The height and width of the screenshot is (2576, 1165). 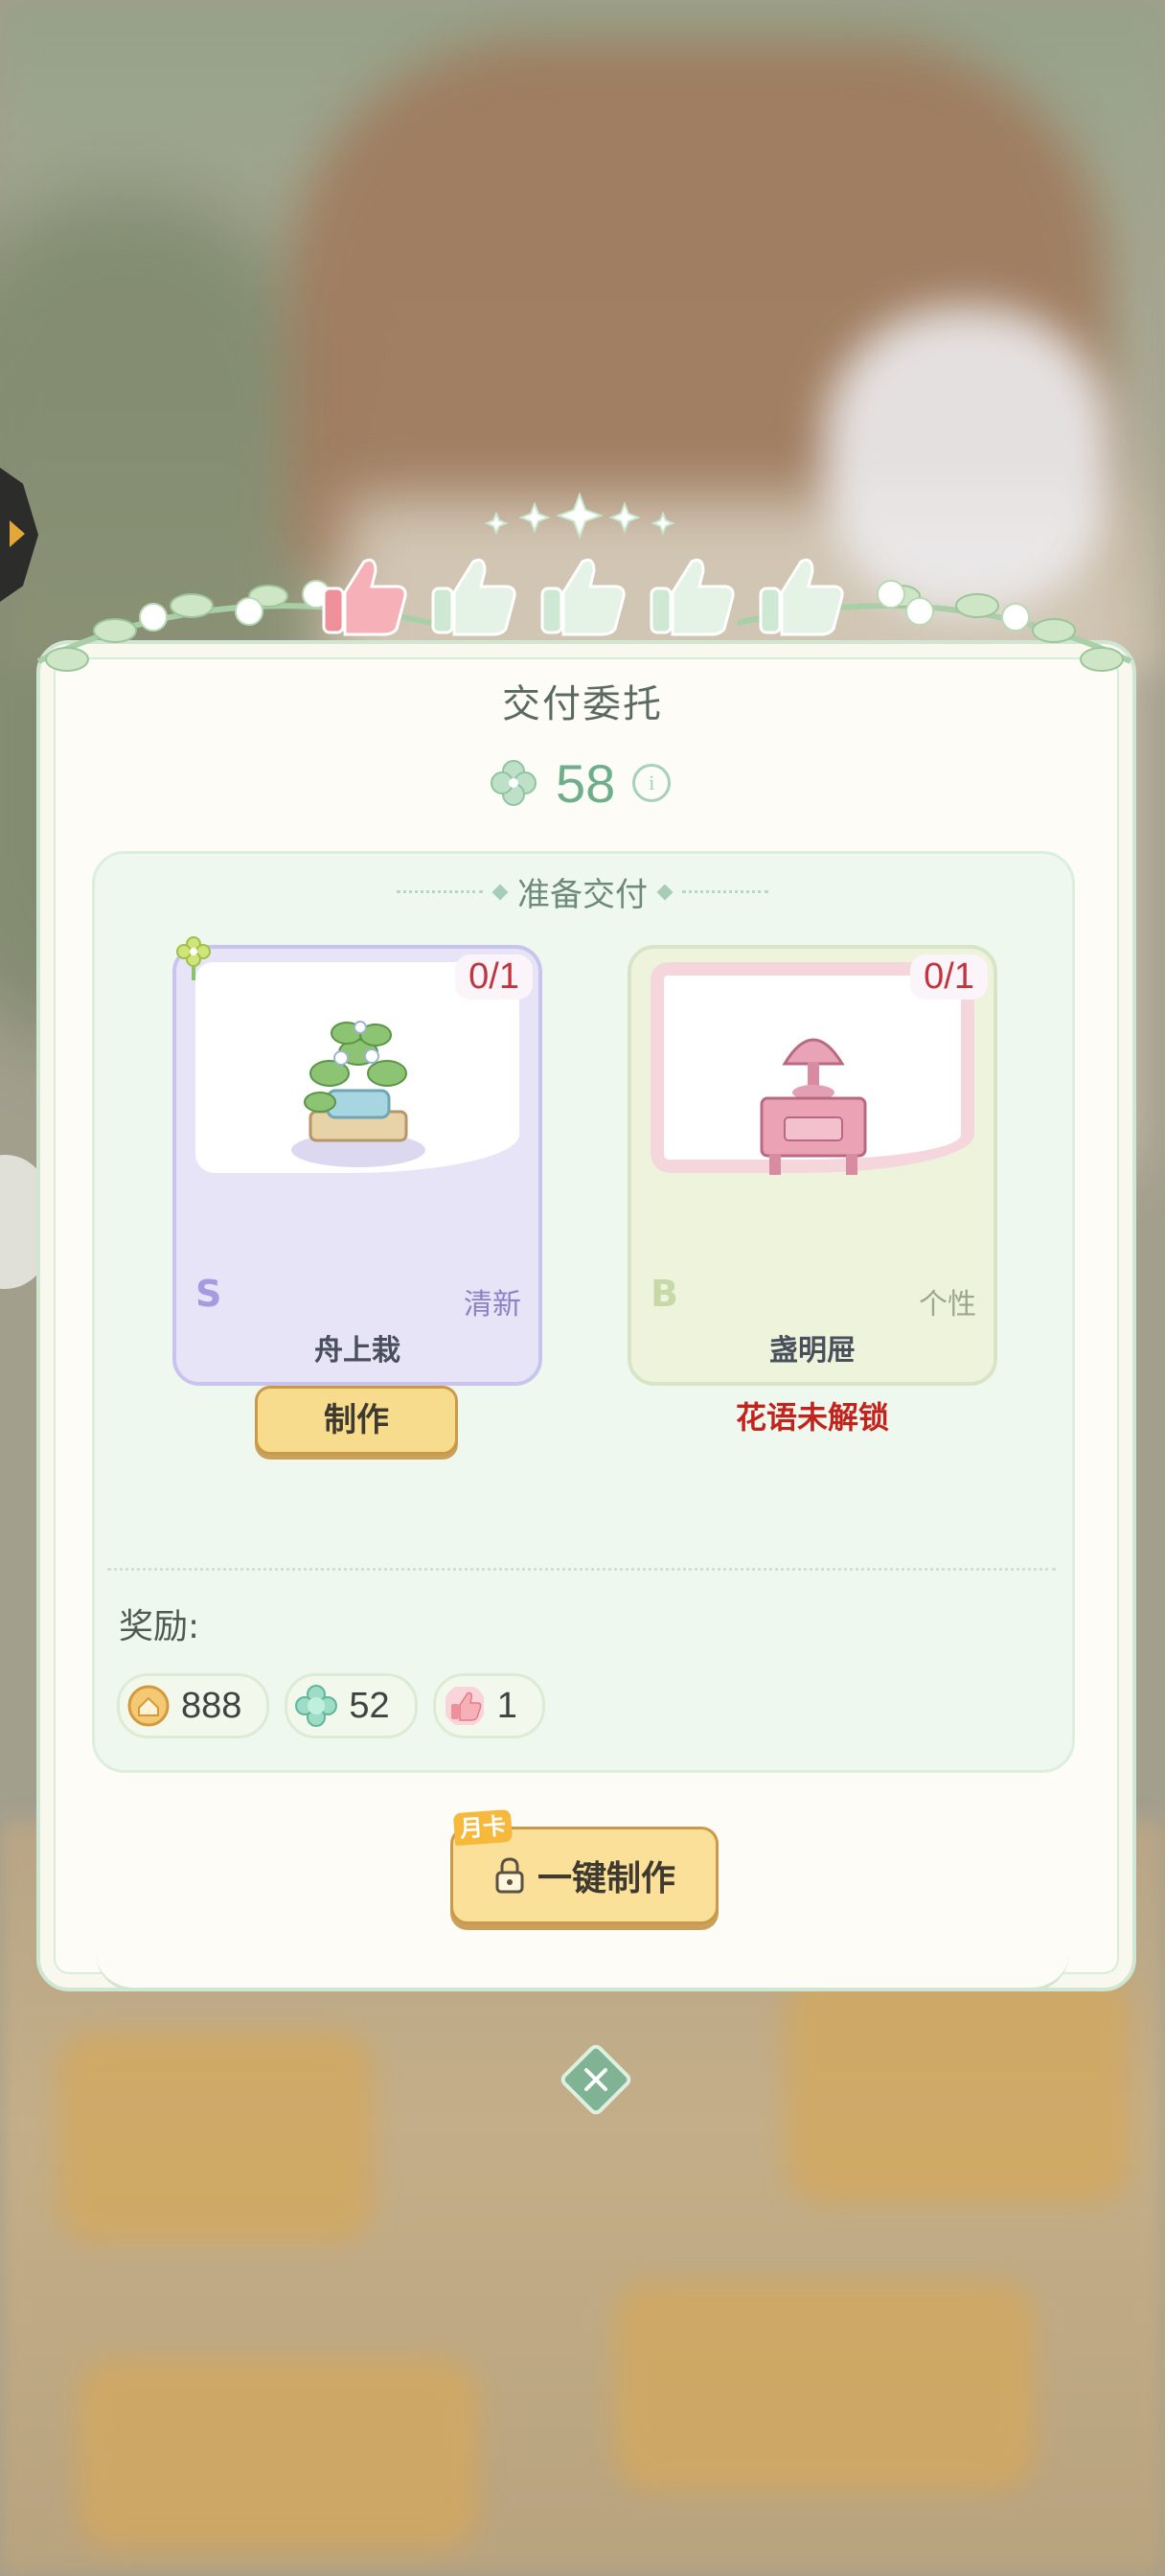 I want to click on item-name: 舟上栽, so click(x=357, y=1351).